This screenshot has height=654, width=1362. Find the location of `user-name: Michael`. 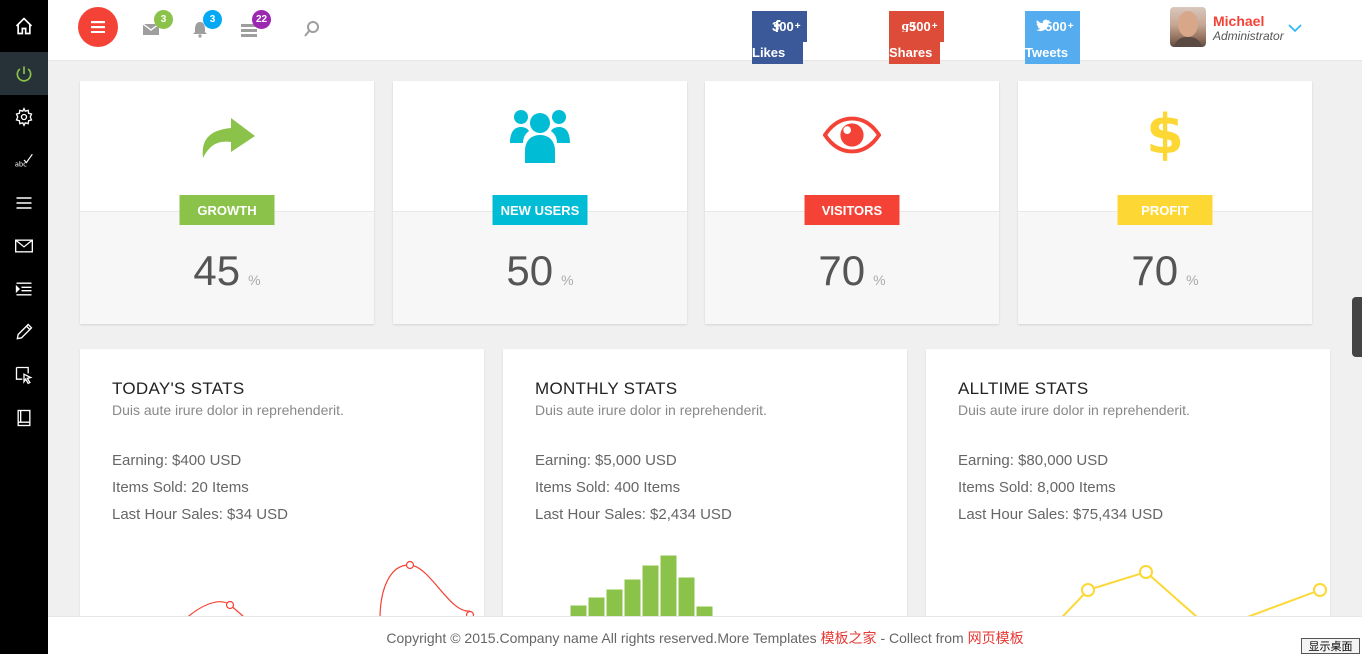

user-name: Michael is located at coordinates (1239, 21).